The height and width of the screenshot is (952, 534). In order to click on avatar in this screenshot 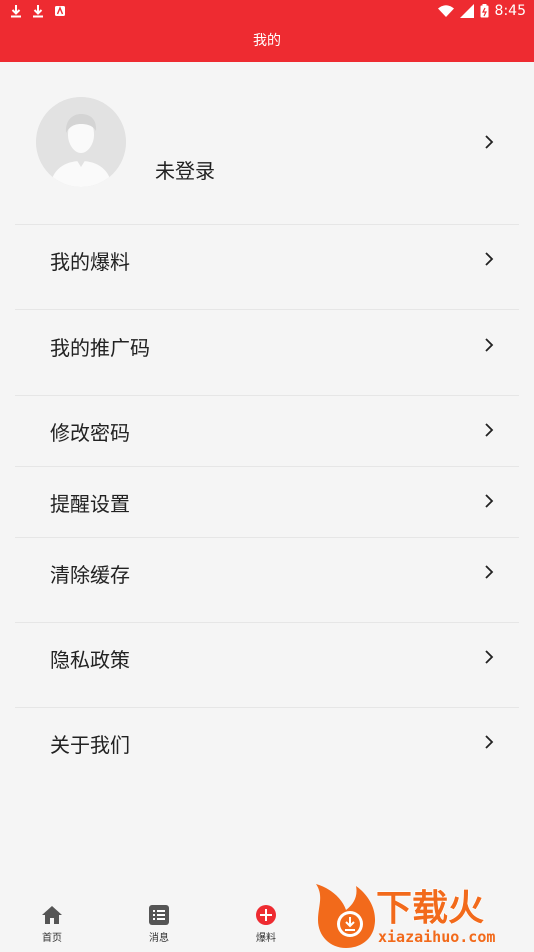, I will do `click(81, 142)`.